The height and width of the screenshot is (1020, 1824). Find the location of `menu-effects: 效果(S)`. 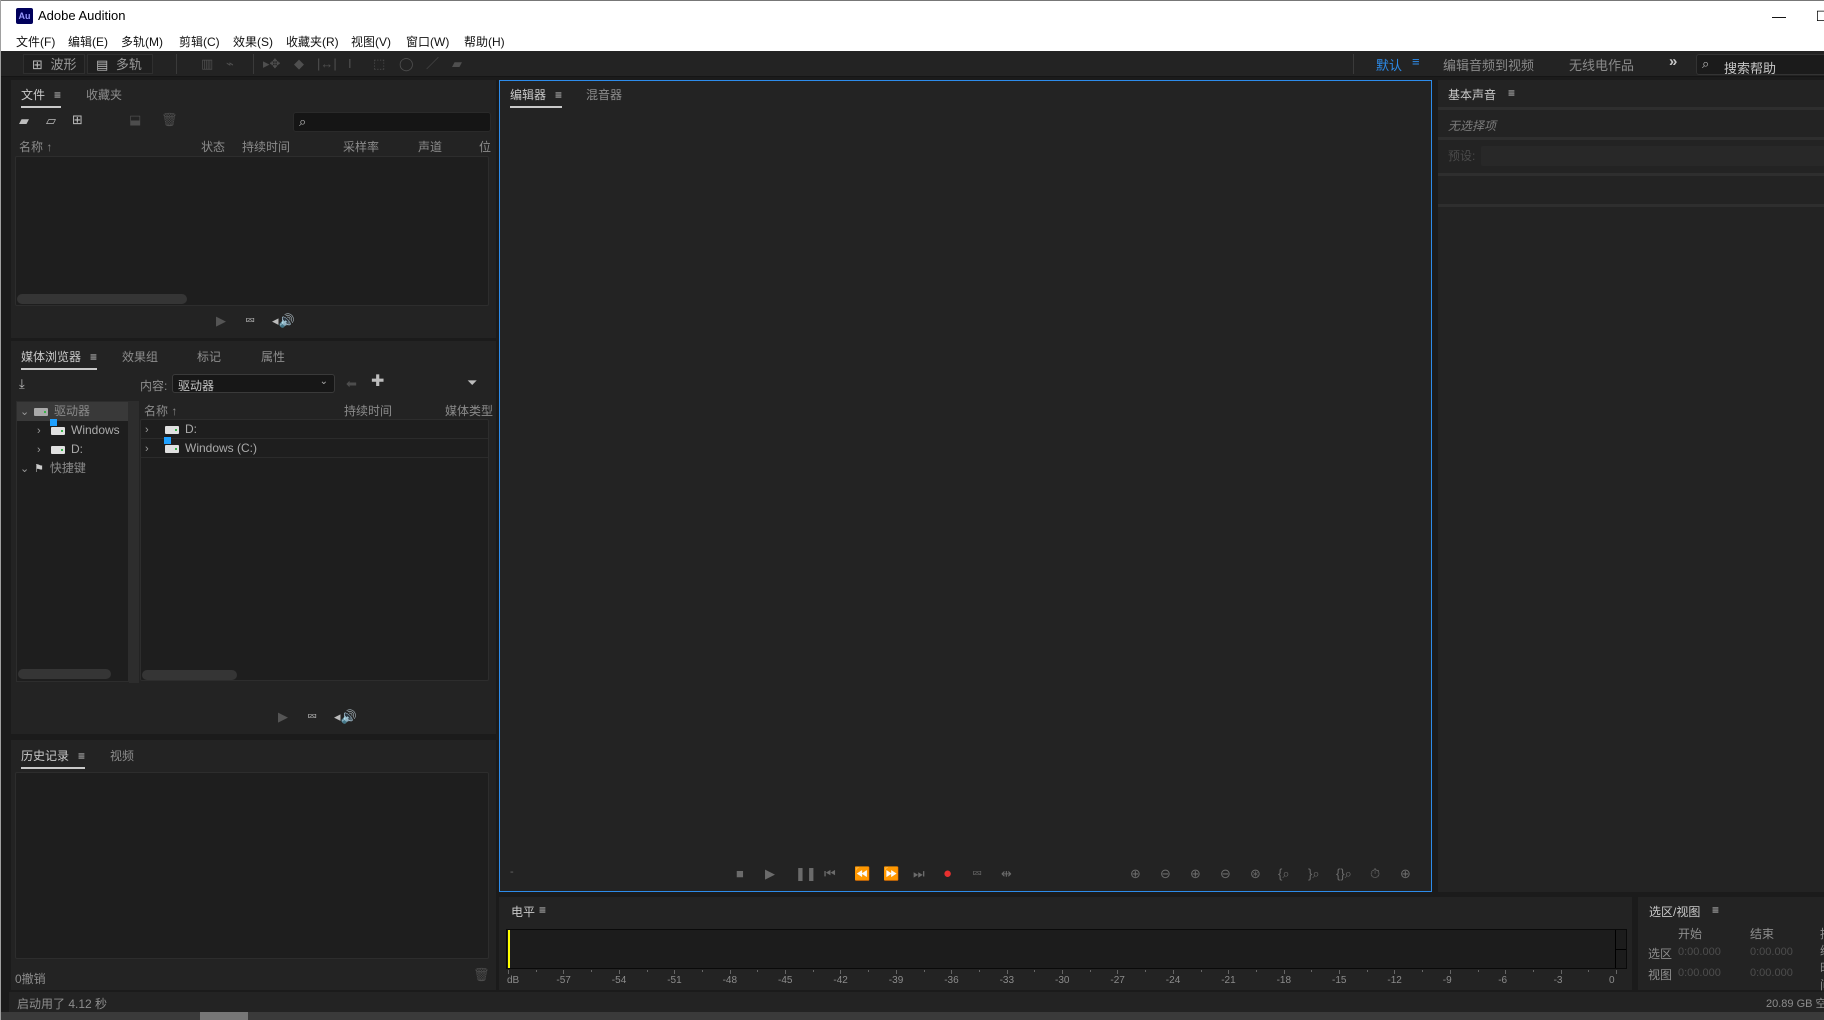

menu-effects: 效果(S) is located at coordinates (253, 41).